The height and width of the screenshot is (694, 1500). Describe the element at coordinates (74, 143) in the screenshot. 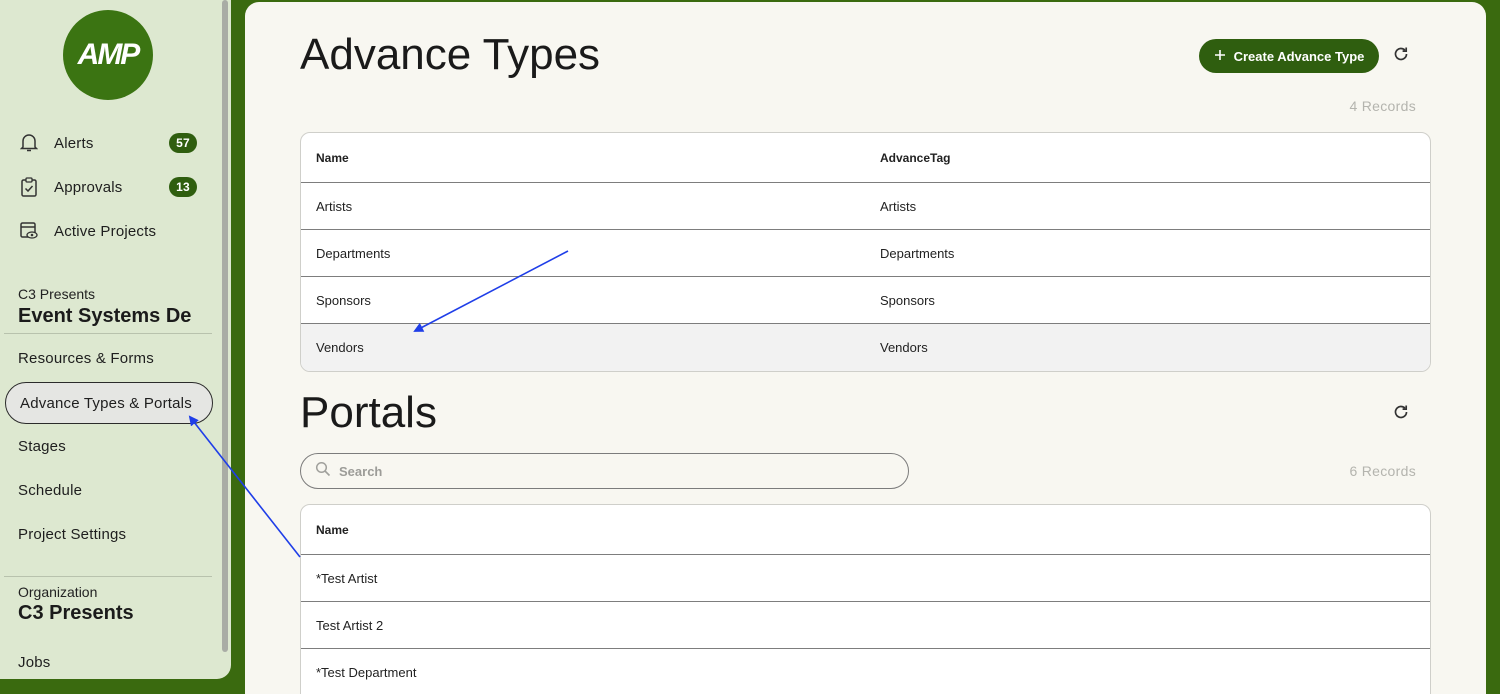

I see `nav-alerts-label: Alerts` at that location.